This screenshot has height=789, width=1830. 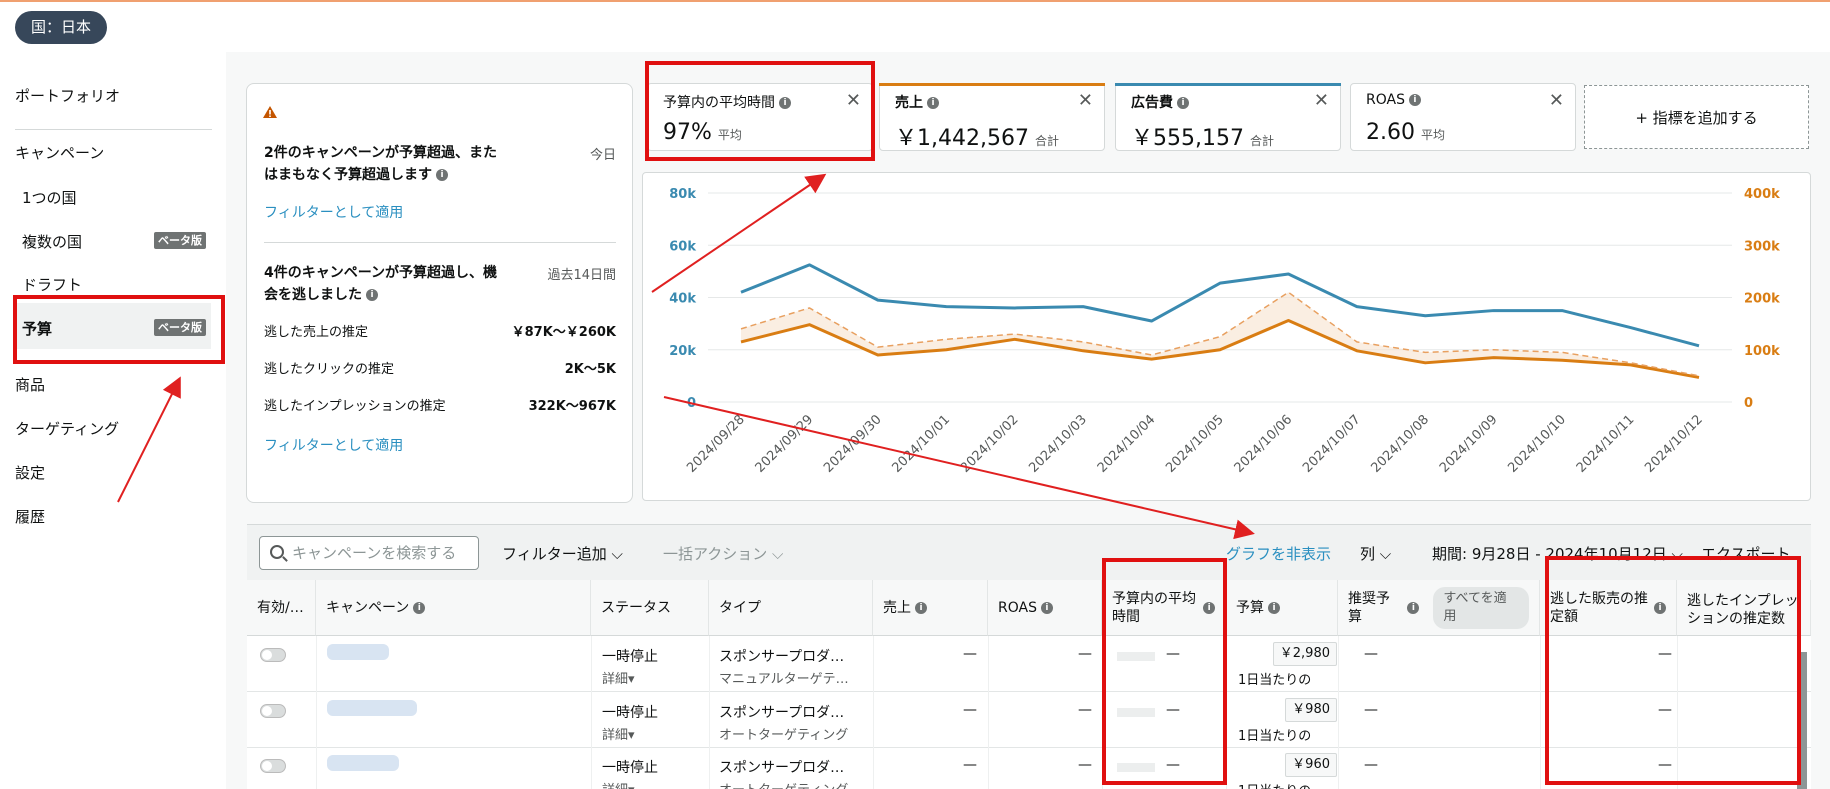 What do you see at coordinates (650, 608) in the screenshot?
I see `column-header: ステータス` at bounding box center [650, 608].